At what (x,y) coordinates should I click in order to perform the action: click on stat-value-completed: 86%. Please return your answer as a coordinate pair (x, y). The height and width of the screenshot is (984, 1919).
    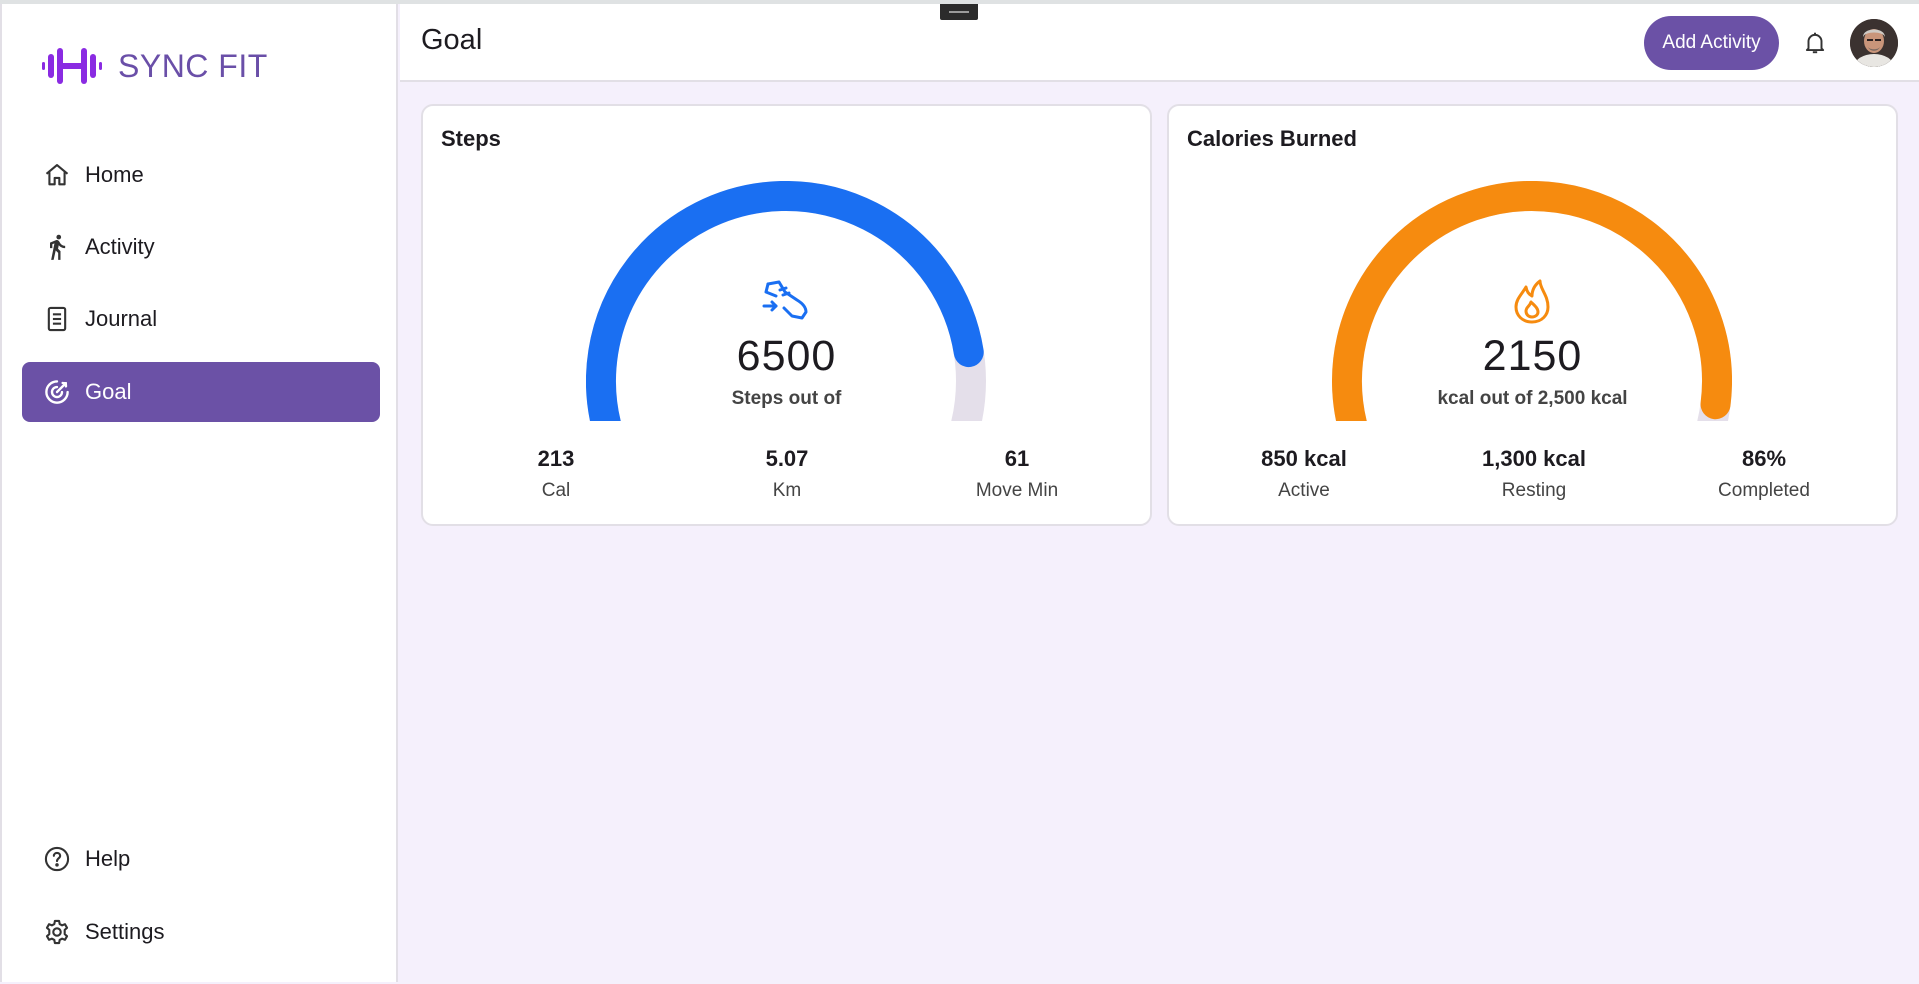
    Looking at the image, I should click on (1764, 458).